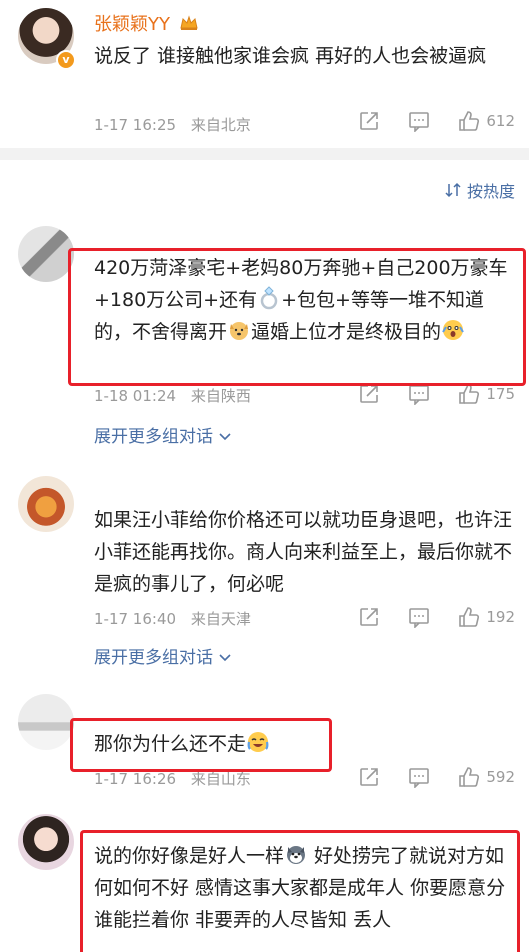  I want to click on like-count: 612, so click(500, 121).